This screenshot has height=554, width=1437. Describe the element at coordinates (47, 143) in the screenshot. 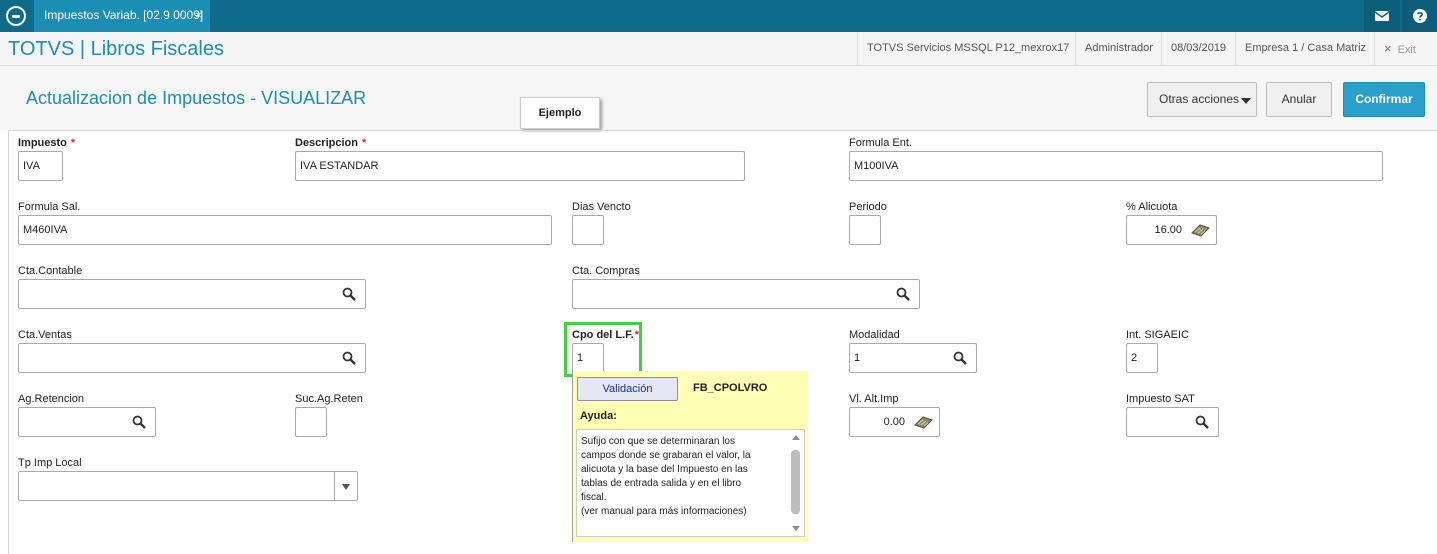

I see `impuesto-label: Impuesto *` at that location.